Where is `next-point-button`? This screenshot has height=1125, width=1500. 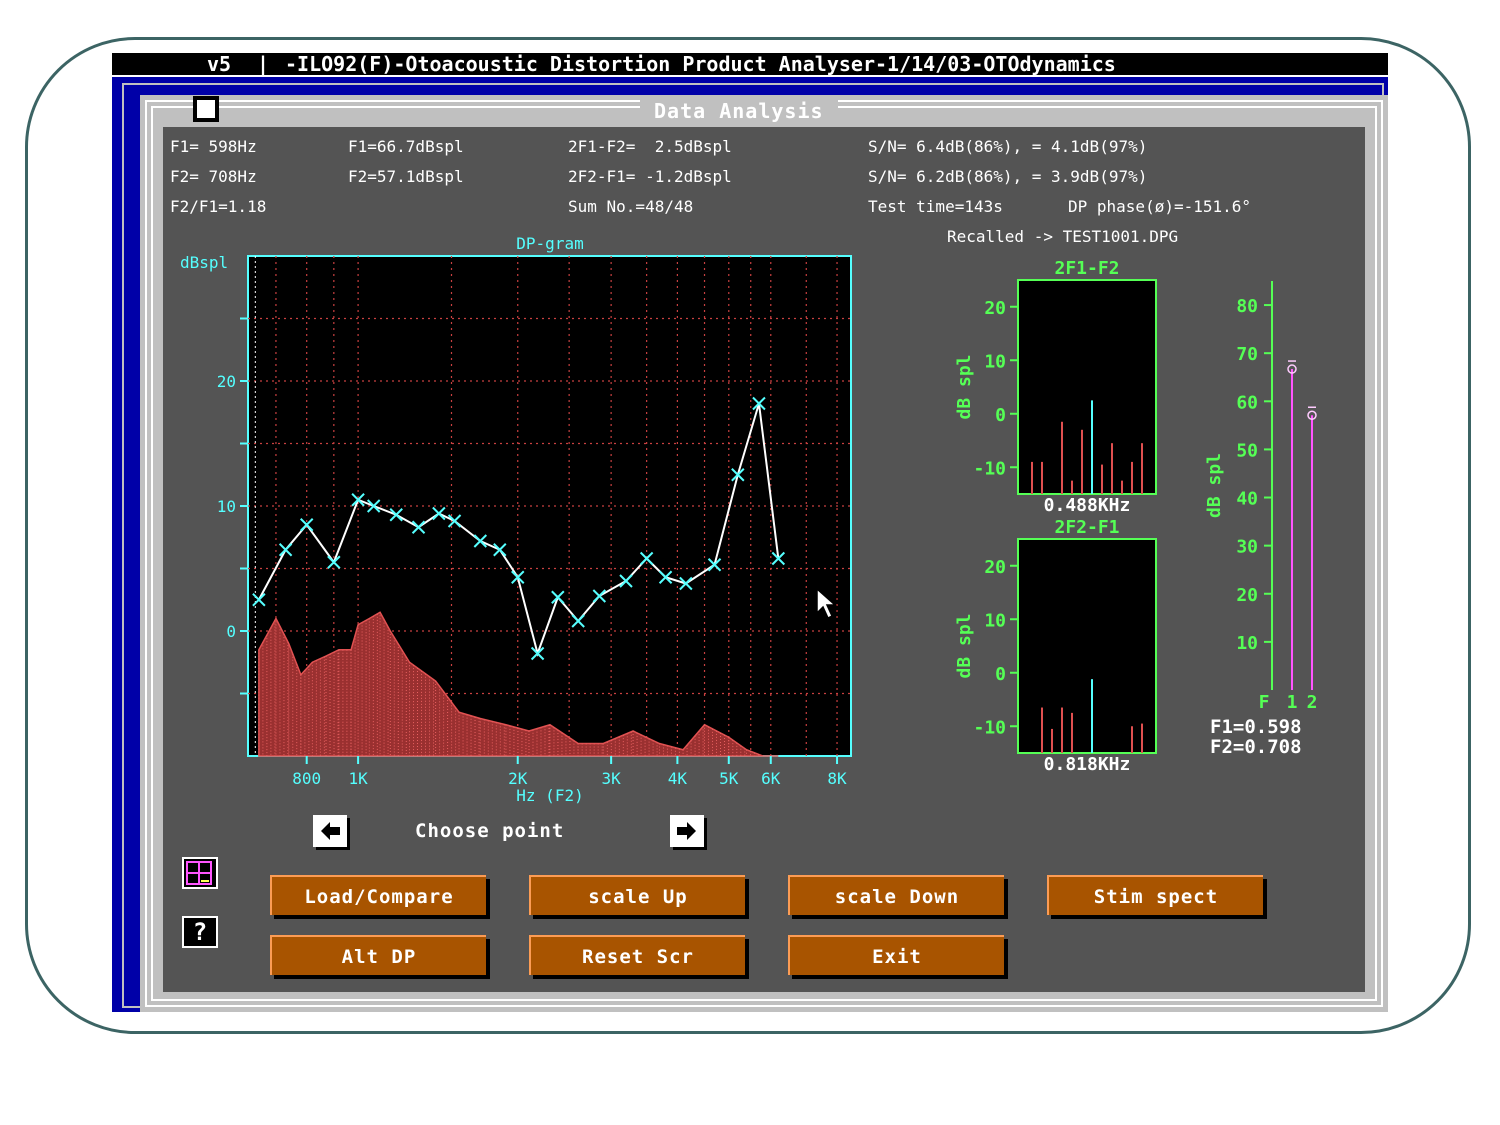
next-point-button is located at coordinates (687, 831).